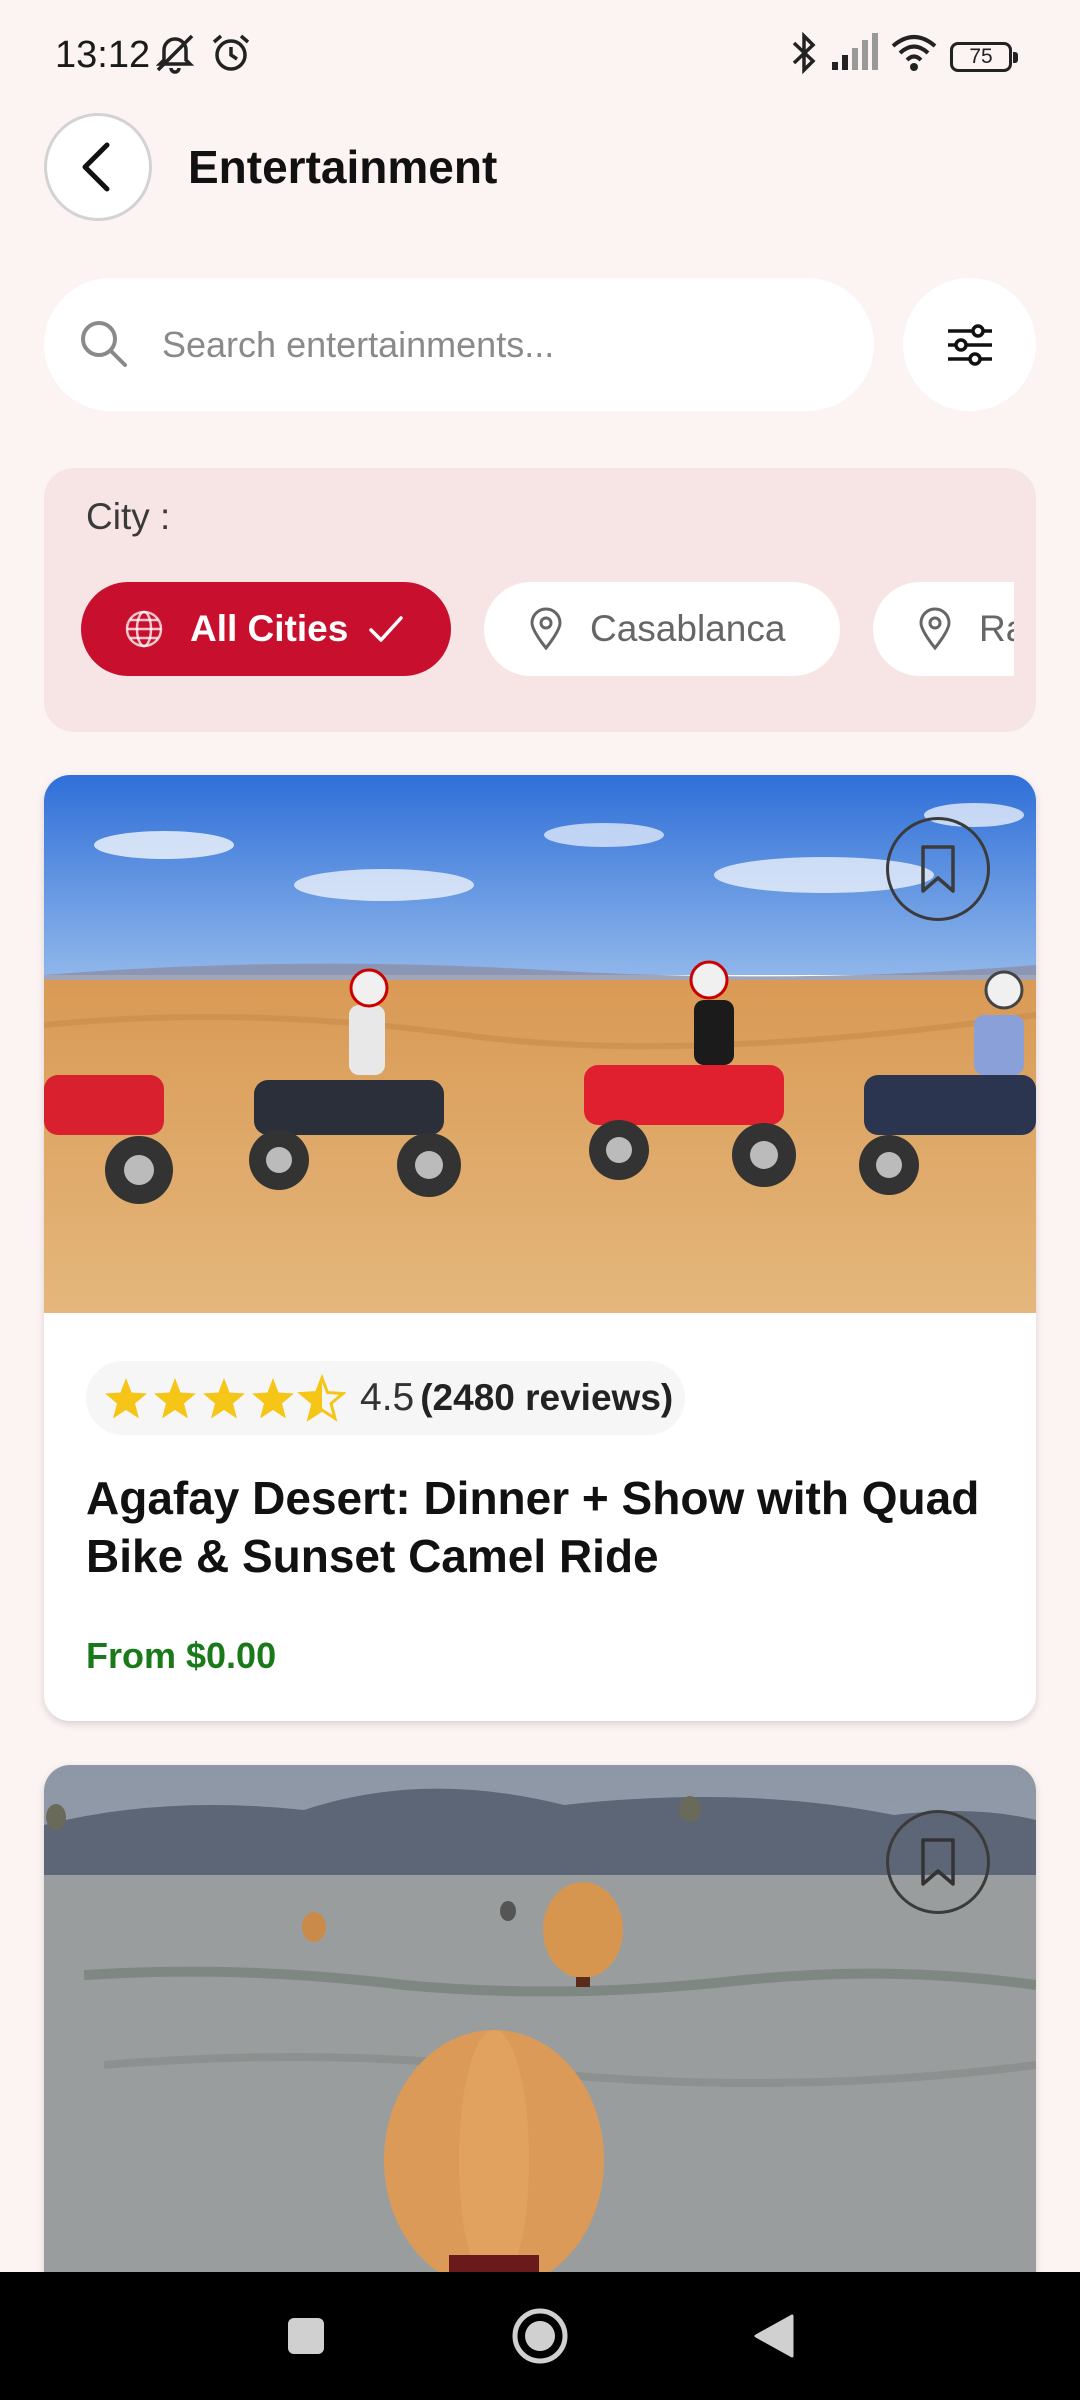 This screenshot has height=2400, width=1080. What do you see at coordinates (774, 2336) in the screenshot?
I see `back-icon` at bounding box center [774, 2336].